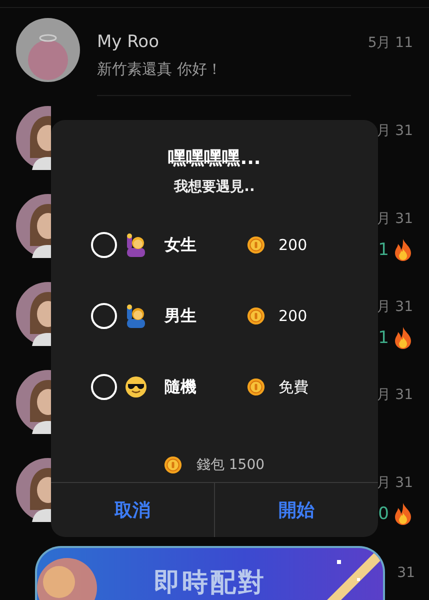 This screenshot has width=429, height=600. What do you see at coordinates (294, 387) in the screenshot?
I see `option-price: 免費` at bounding box center [294, 387].